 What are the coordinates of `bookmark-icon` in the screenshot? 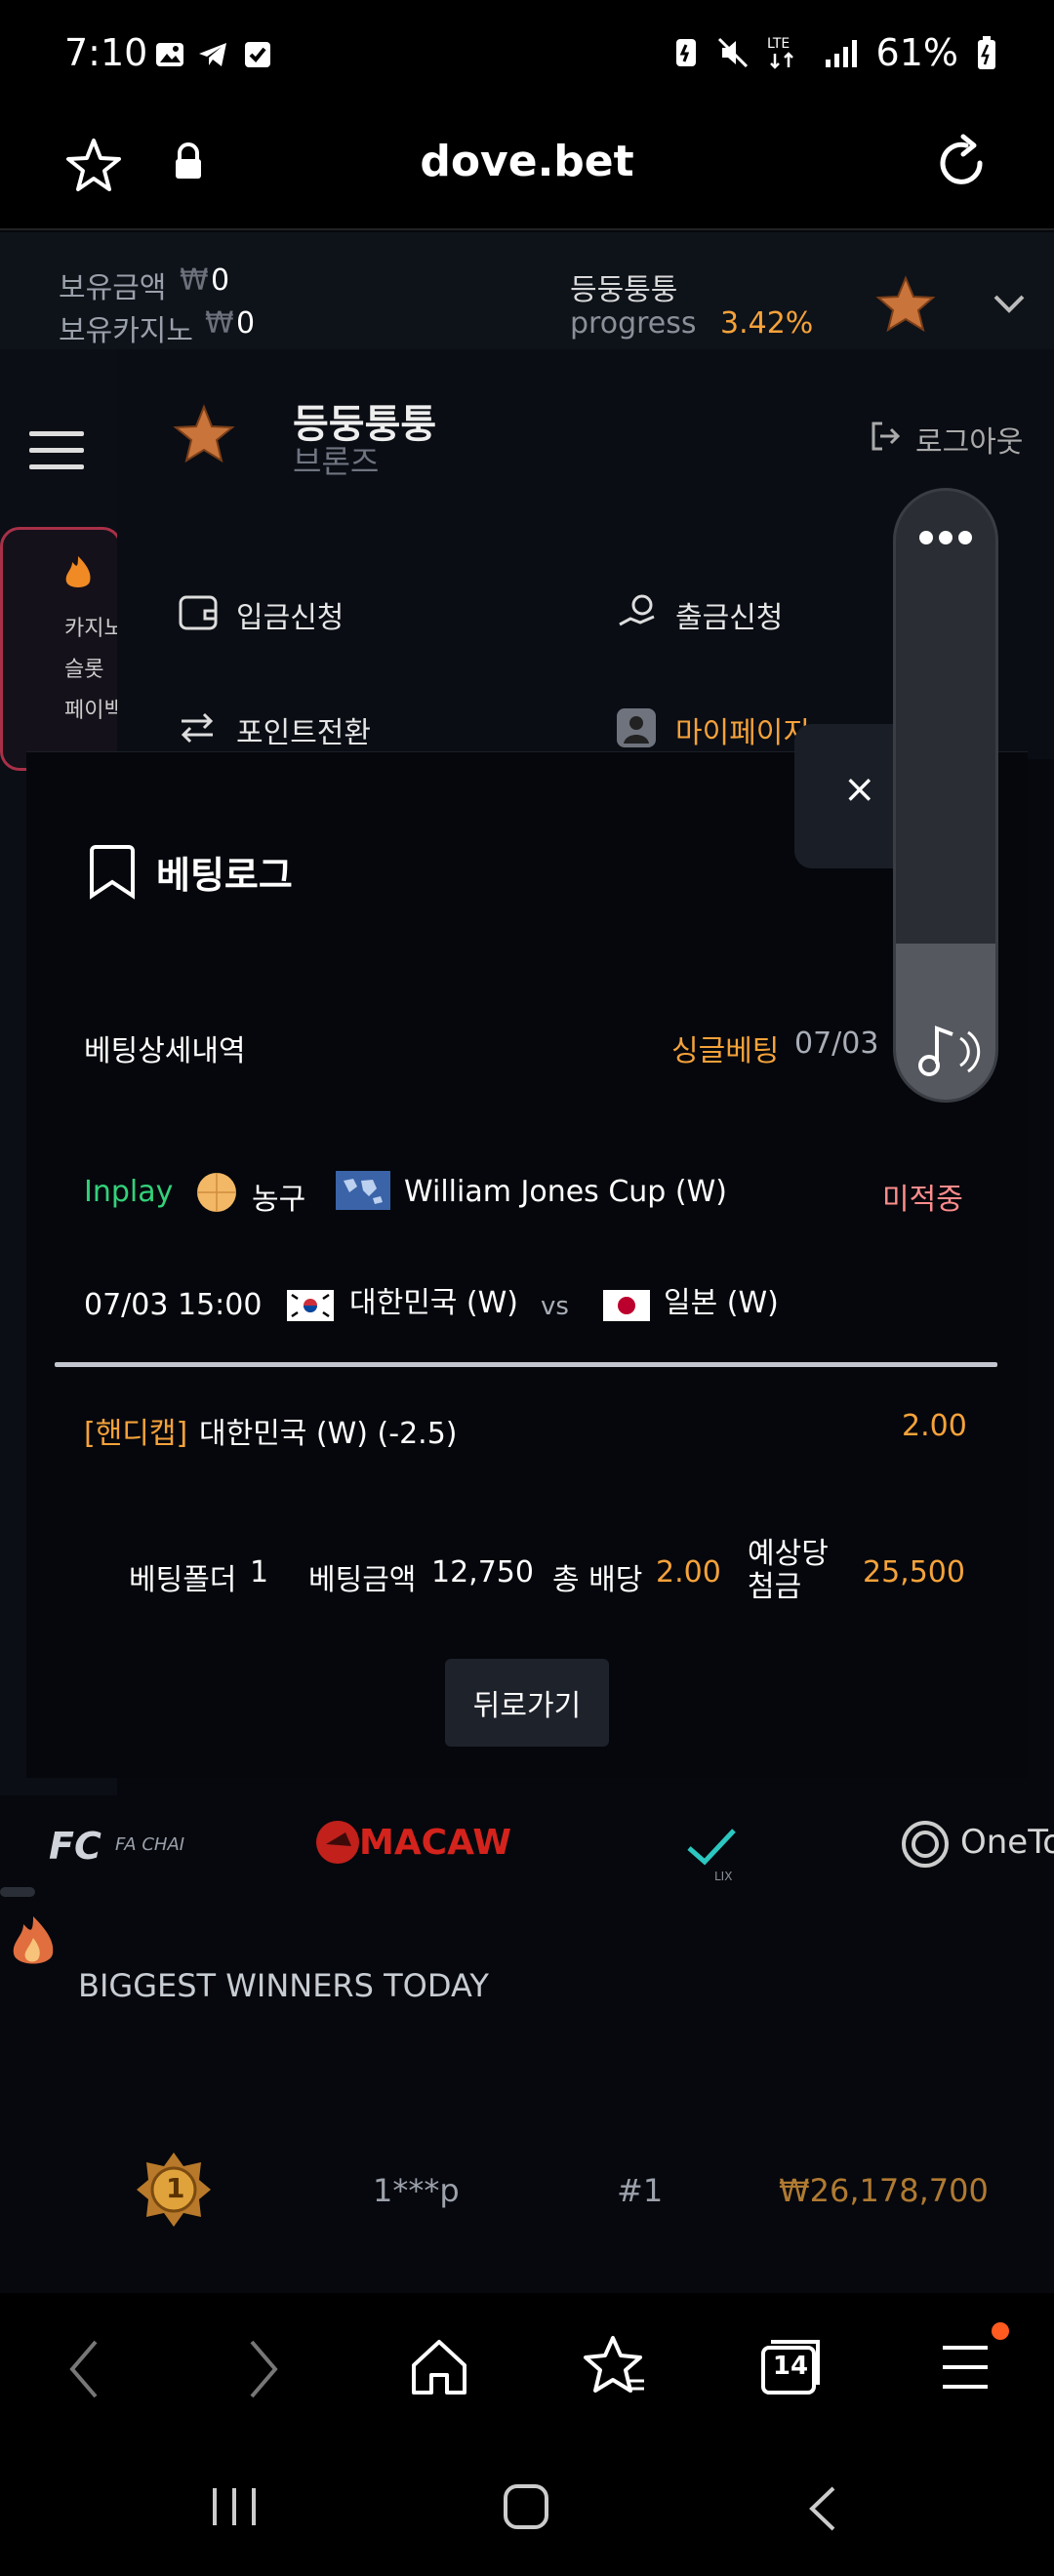 It's located at (113, 872).